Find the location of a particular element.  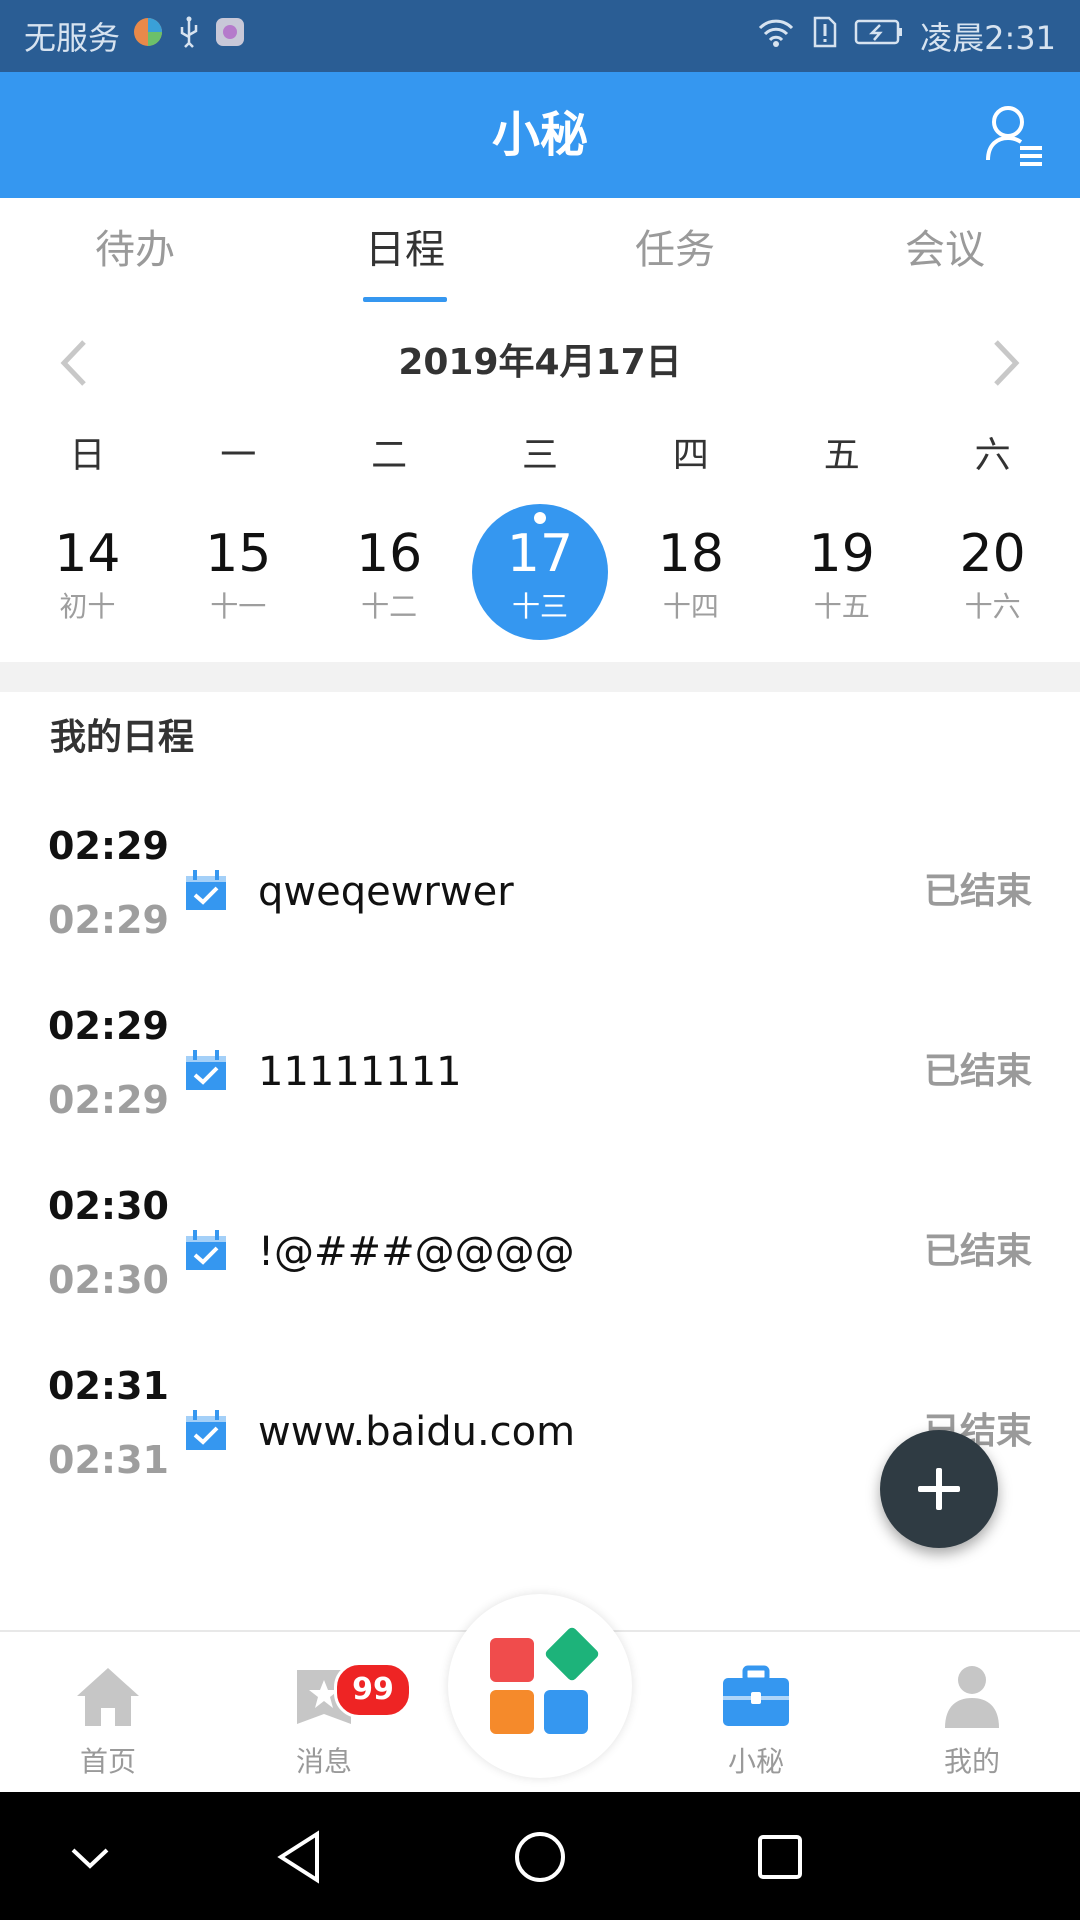

sim-alert-icon is located at coordinates (825, 36).